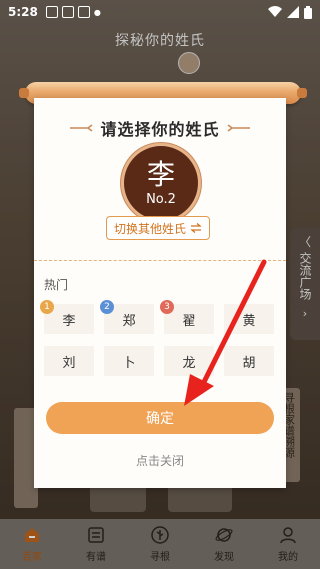 The image size is (320, 569). What do you see at coordinates (107, 307) in the screenshot?
I see `rank-badge: 2` at bounding box center [107, 307].